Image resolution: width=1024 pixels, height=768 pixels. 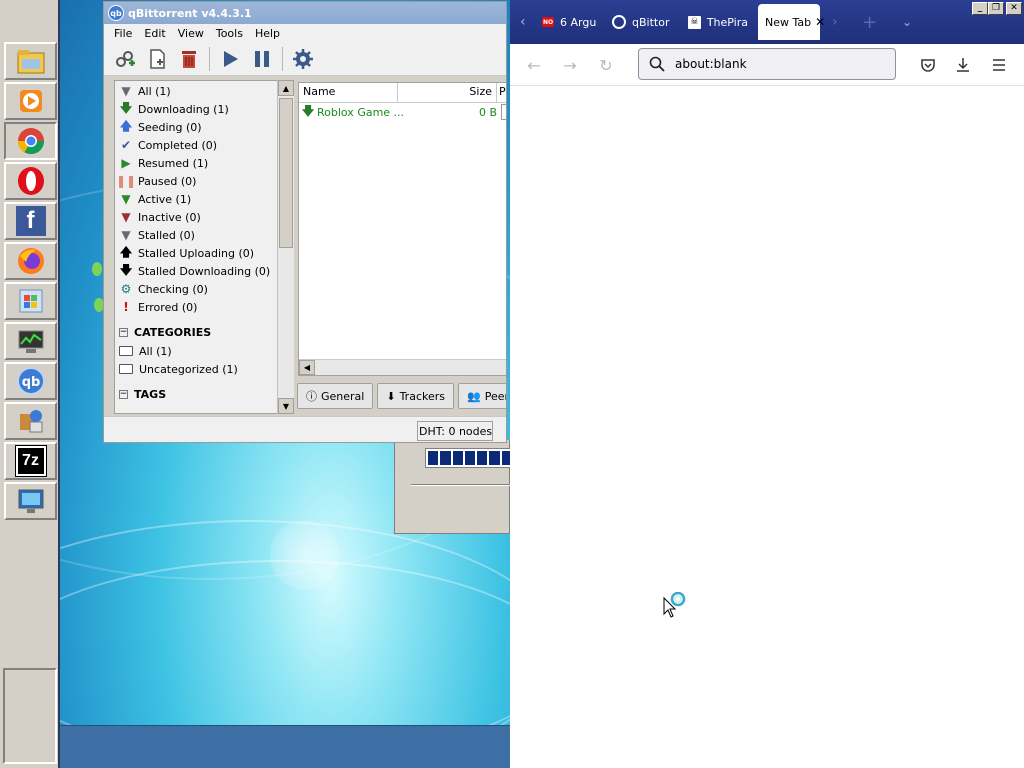 I want to click on scroll-left-icon: ◀, so click(x=307, y=367).